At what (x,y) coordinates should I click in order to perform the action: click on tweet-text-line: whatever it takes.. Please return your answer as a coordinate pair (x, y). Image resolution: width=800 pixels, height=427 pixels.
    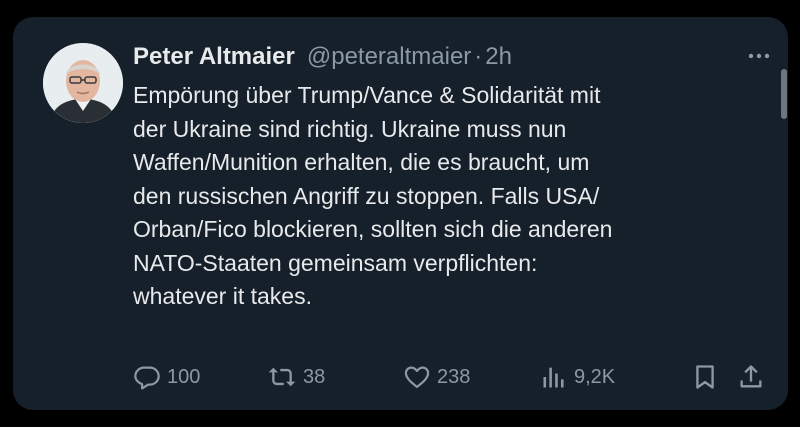
    Looking at the image, I should click on (222, 296).